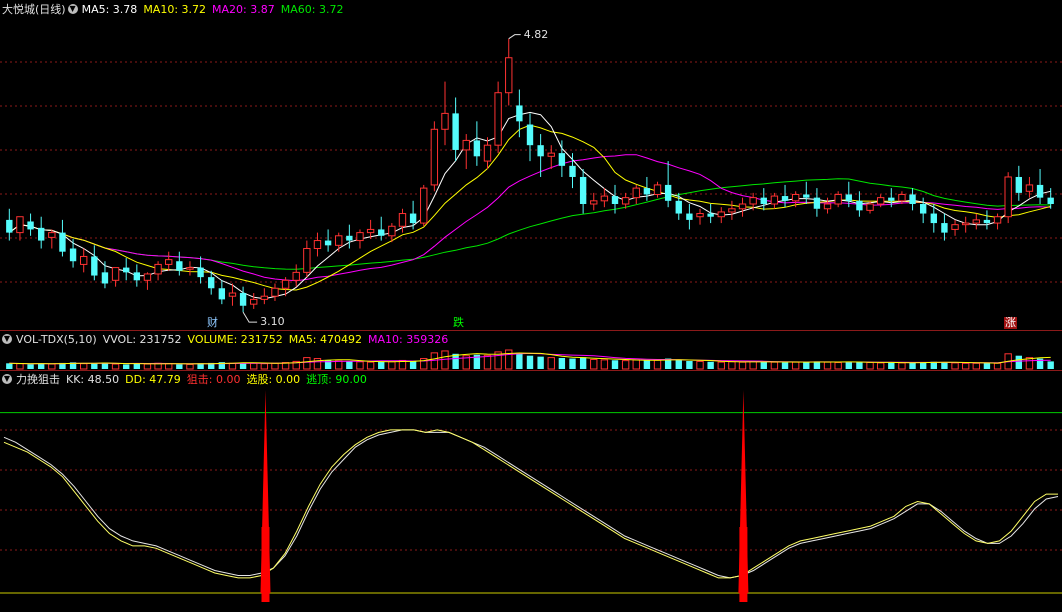  I want to click on snipe-bar, so click(743, 564).